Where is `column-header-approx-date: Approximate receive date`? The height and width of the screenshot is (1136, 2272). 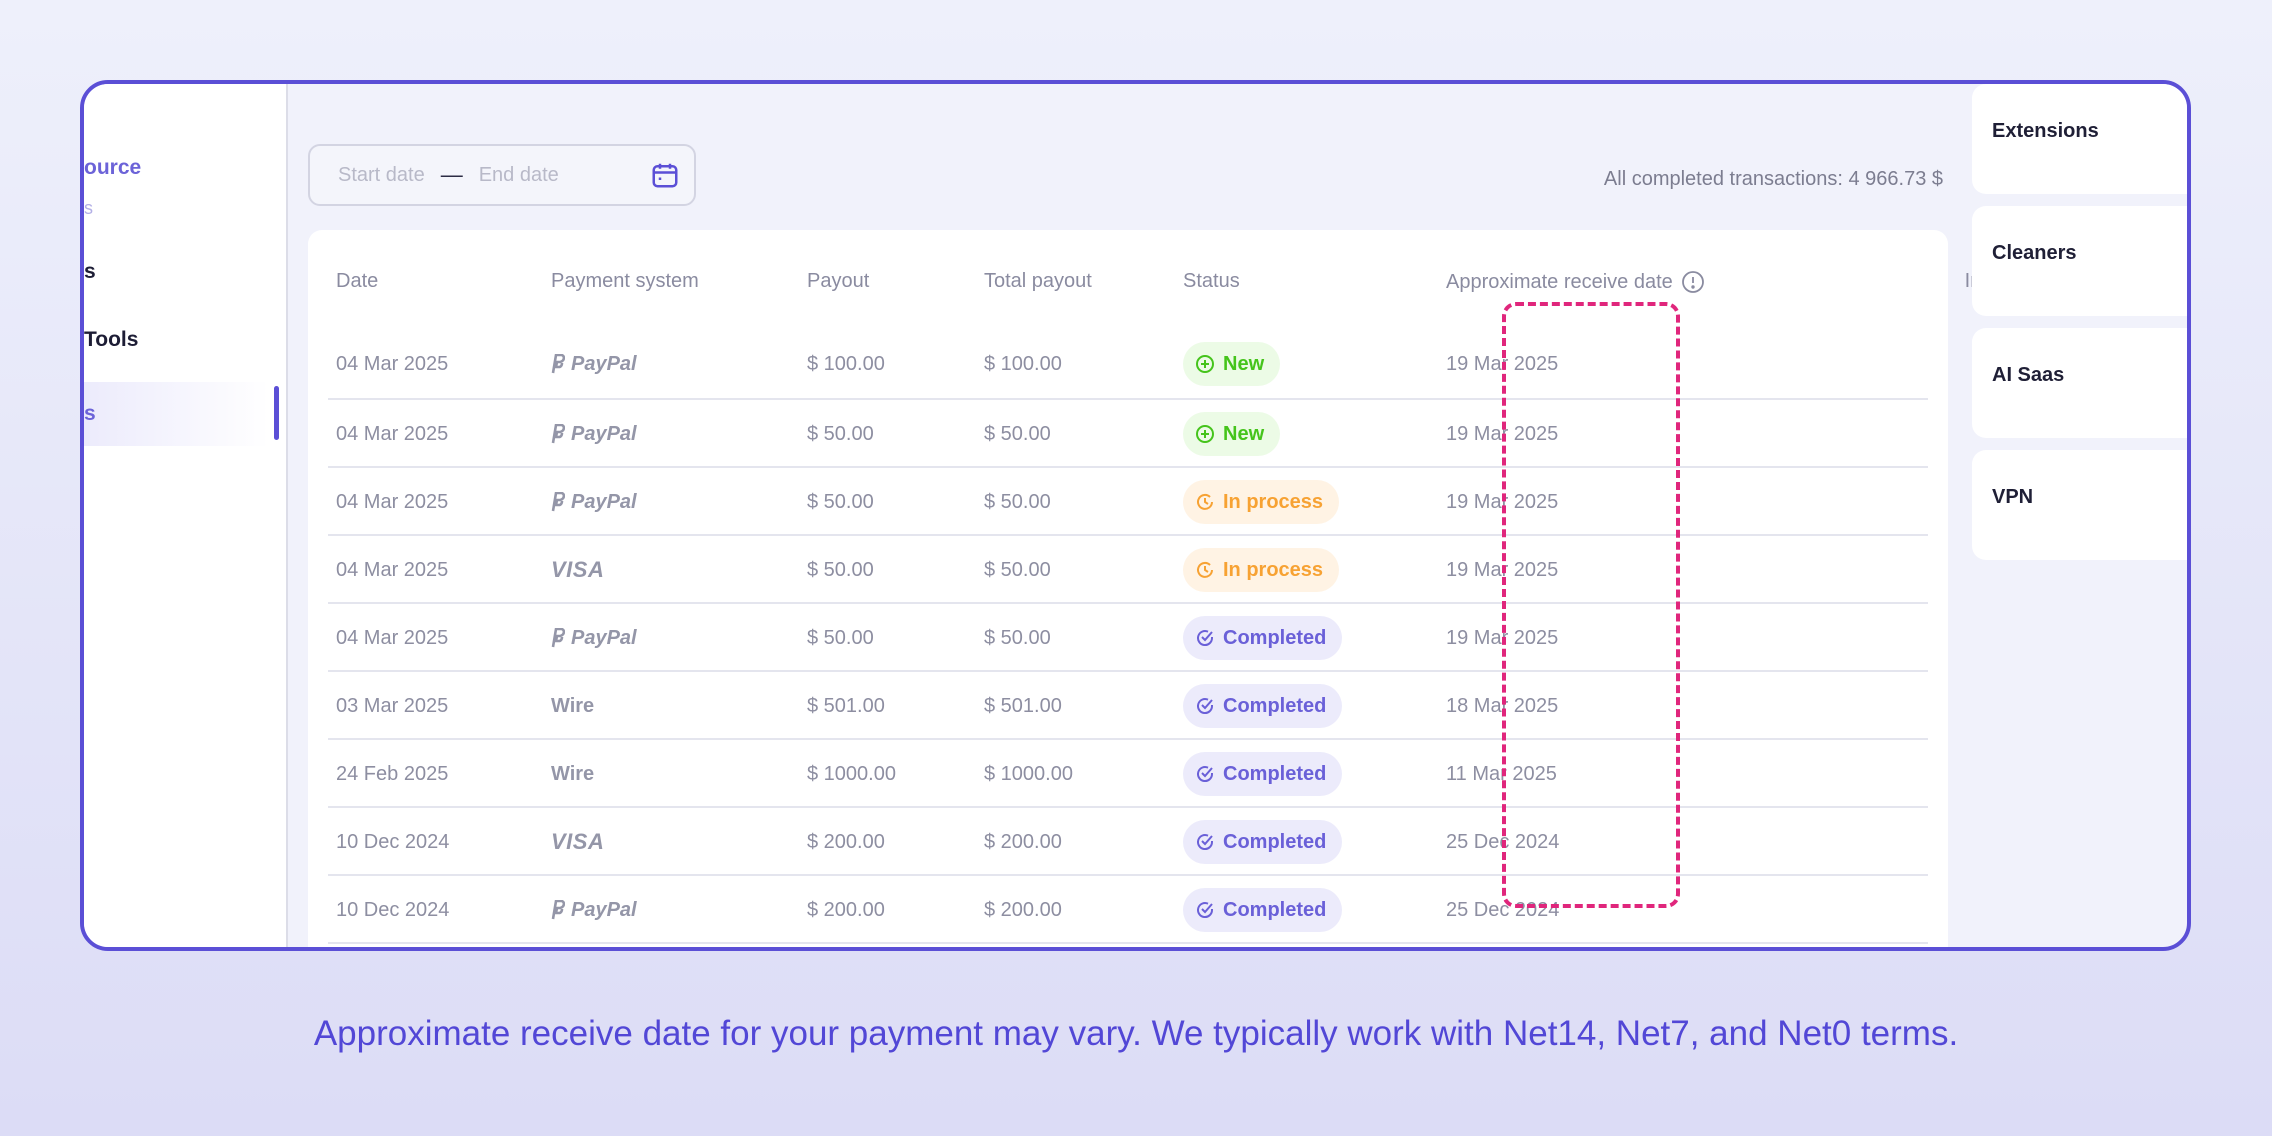 column-header-approx-date: Approximate receive date is located at coordinates (1575, 282).